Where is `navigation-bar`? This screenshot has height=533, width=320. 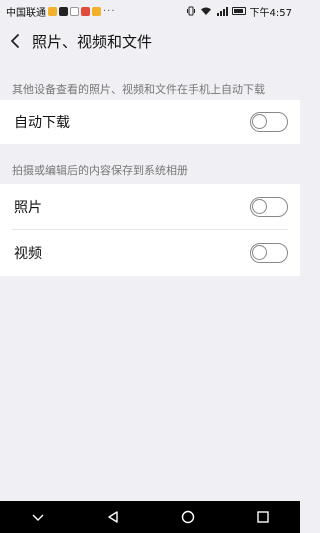 navigation-bar is located at coordinates (150, 517).